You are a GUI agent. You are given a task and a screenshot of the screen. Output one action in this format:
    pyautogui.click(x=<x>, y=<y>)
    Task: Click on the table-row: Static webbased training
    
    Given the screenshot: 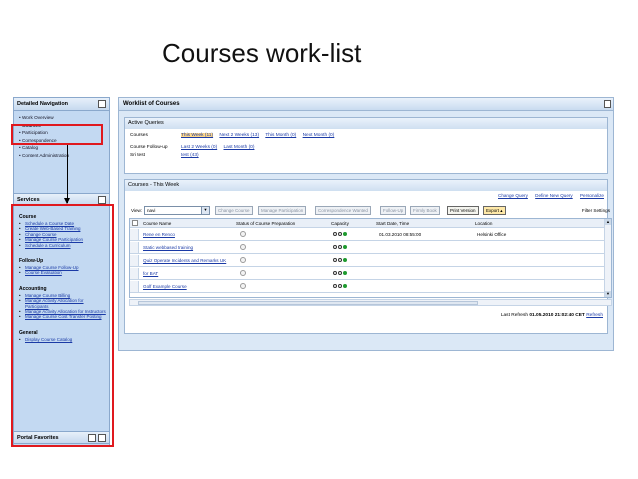 What is the action you would take?
    pyautogui.click(x=367, y=248)
    